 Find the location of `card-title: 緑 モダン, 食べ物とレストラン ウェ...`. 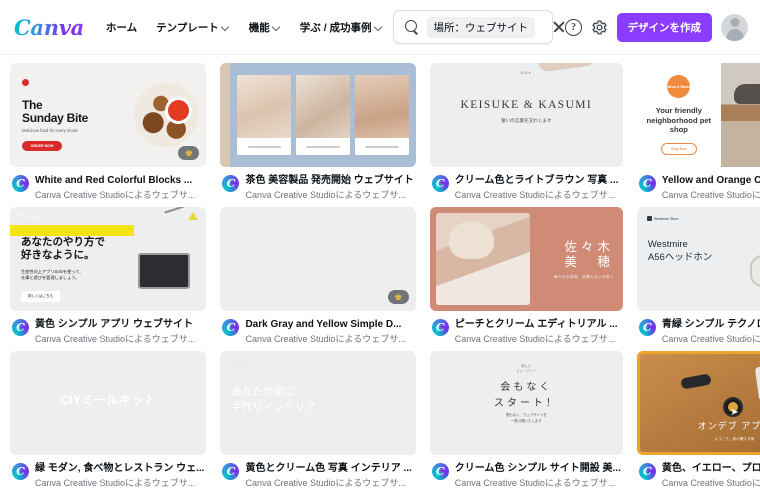

card-title: 緑 モダン, 食べ物とレストラン ウェ... is located at coordinates (120, 469).